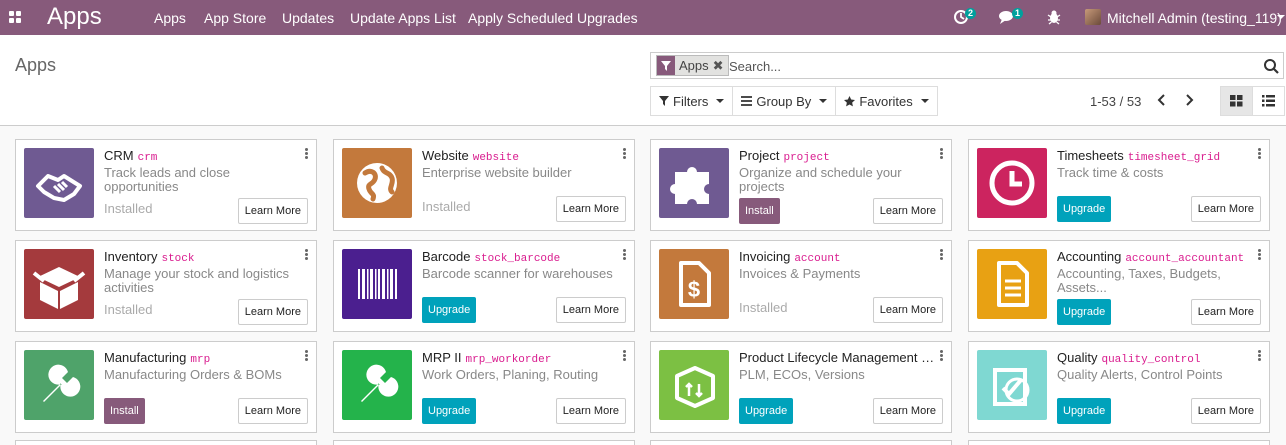  What do you see at coordinates (720, 65) in the screenshot?
I see `facet-remove-icon: ✖` at bounding box center [720, 65].